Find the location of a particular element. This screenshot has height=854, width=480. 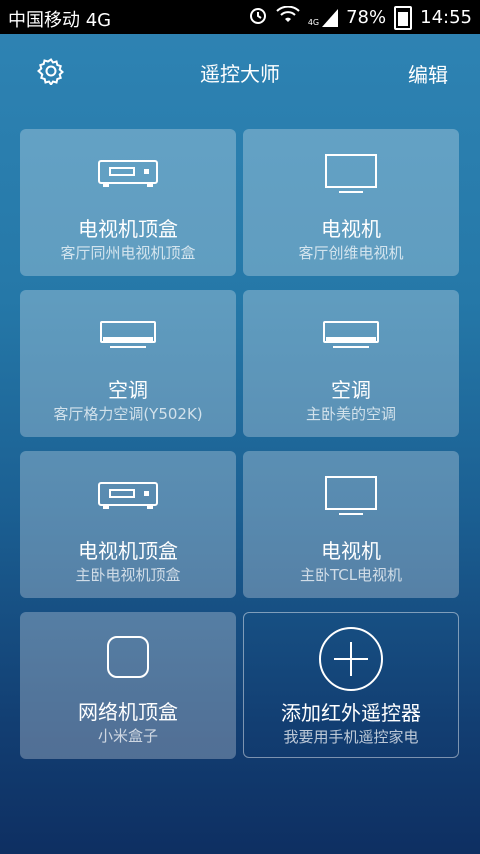

device-card: 电视机顶盒 客厅同州电视机顶盒 is located at coordinates (128, 202).